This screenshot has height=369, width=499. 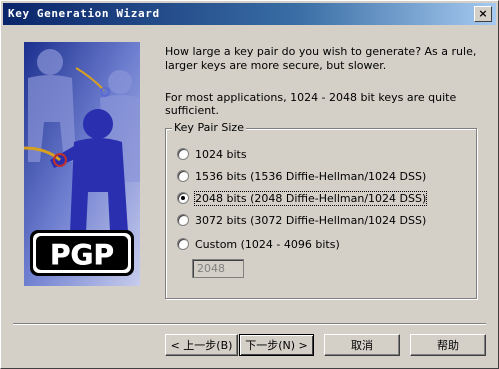 What do you see at coordinates (209, 127) in the screenshot?
I see `key-pair-size-legend: Key Pair Size` at bounding box center [209, 127].